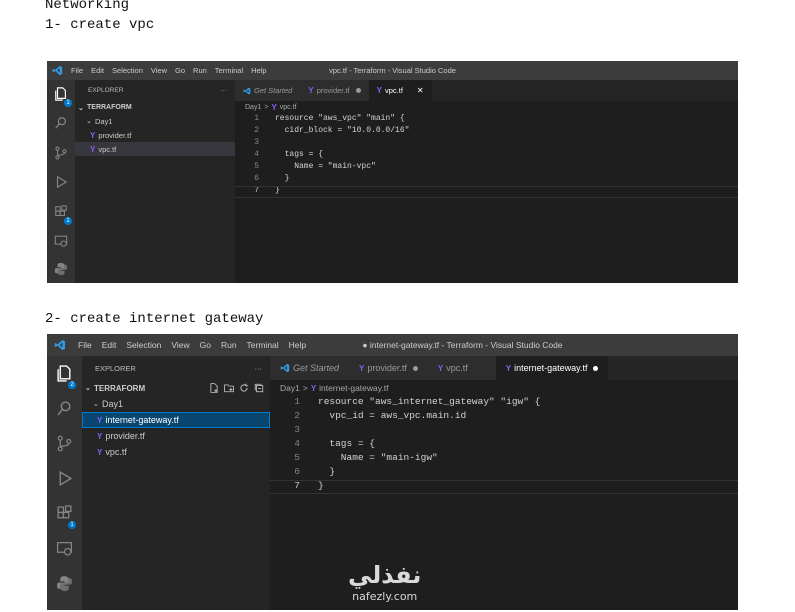  I want to click on tab-label: provider.tf, so click(387, 368).